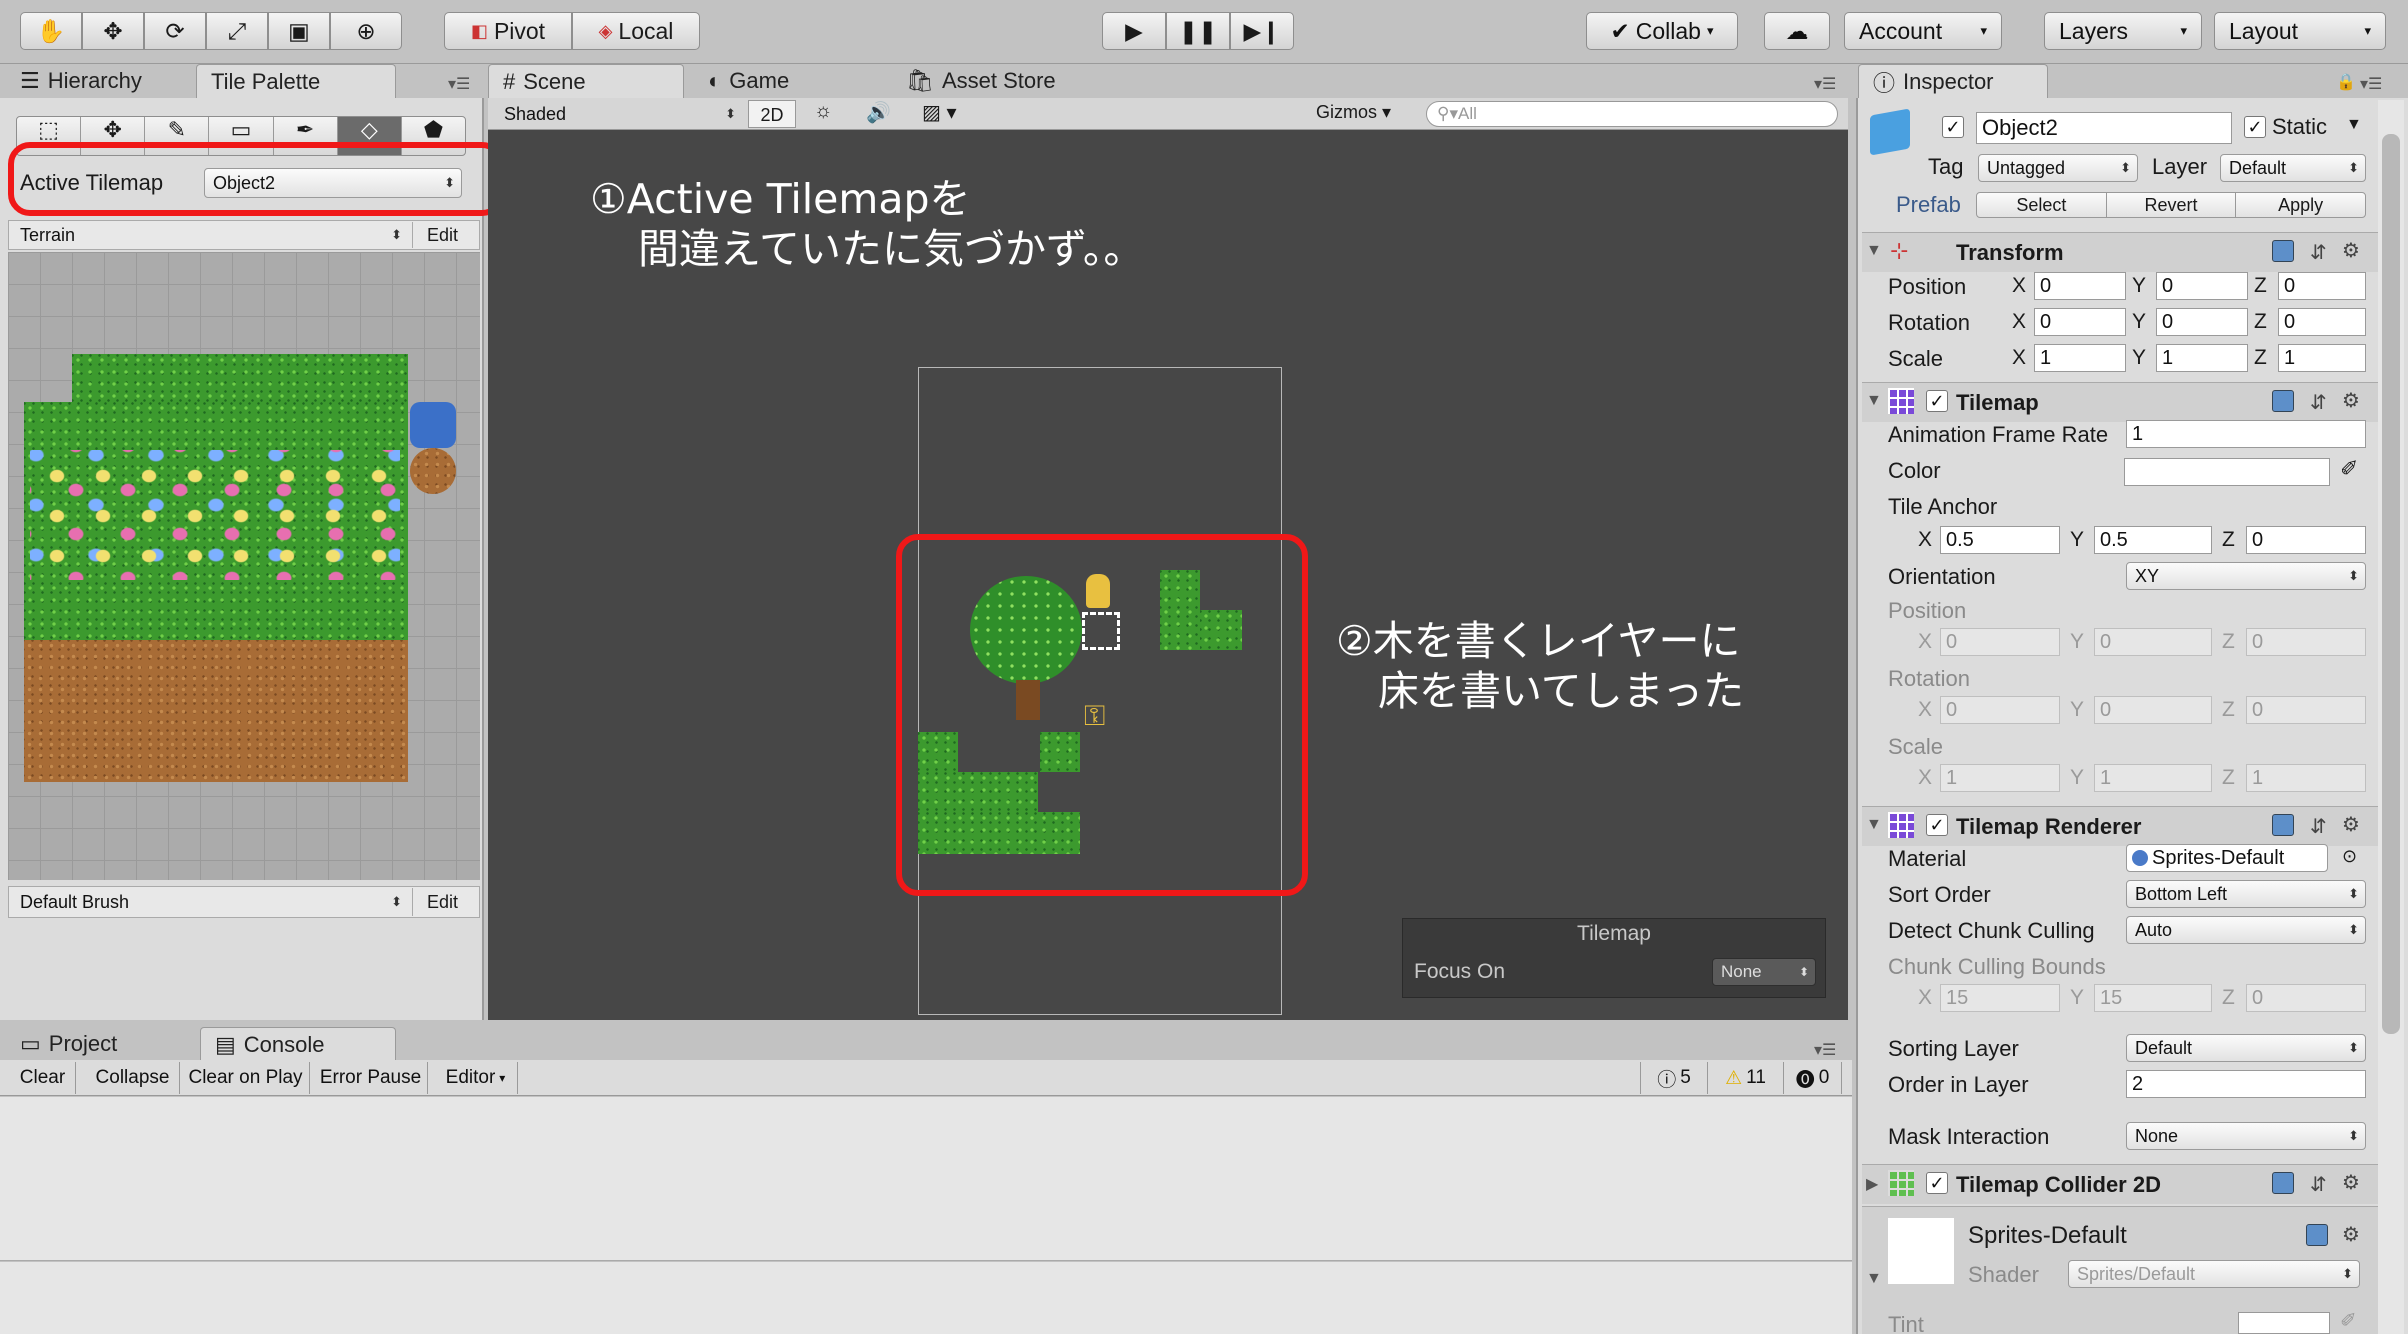 The width and height of the screenshot is (2408, 1334). Describe the element at coordinates (210, 902) in the screenshot. I see `brush-dropdown: Default Brush` at that location.